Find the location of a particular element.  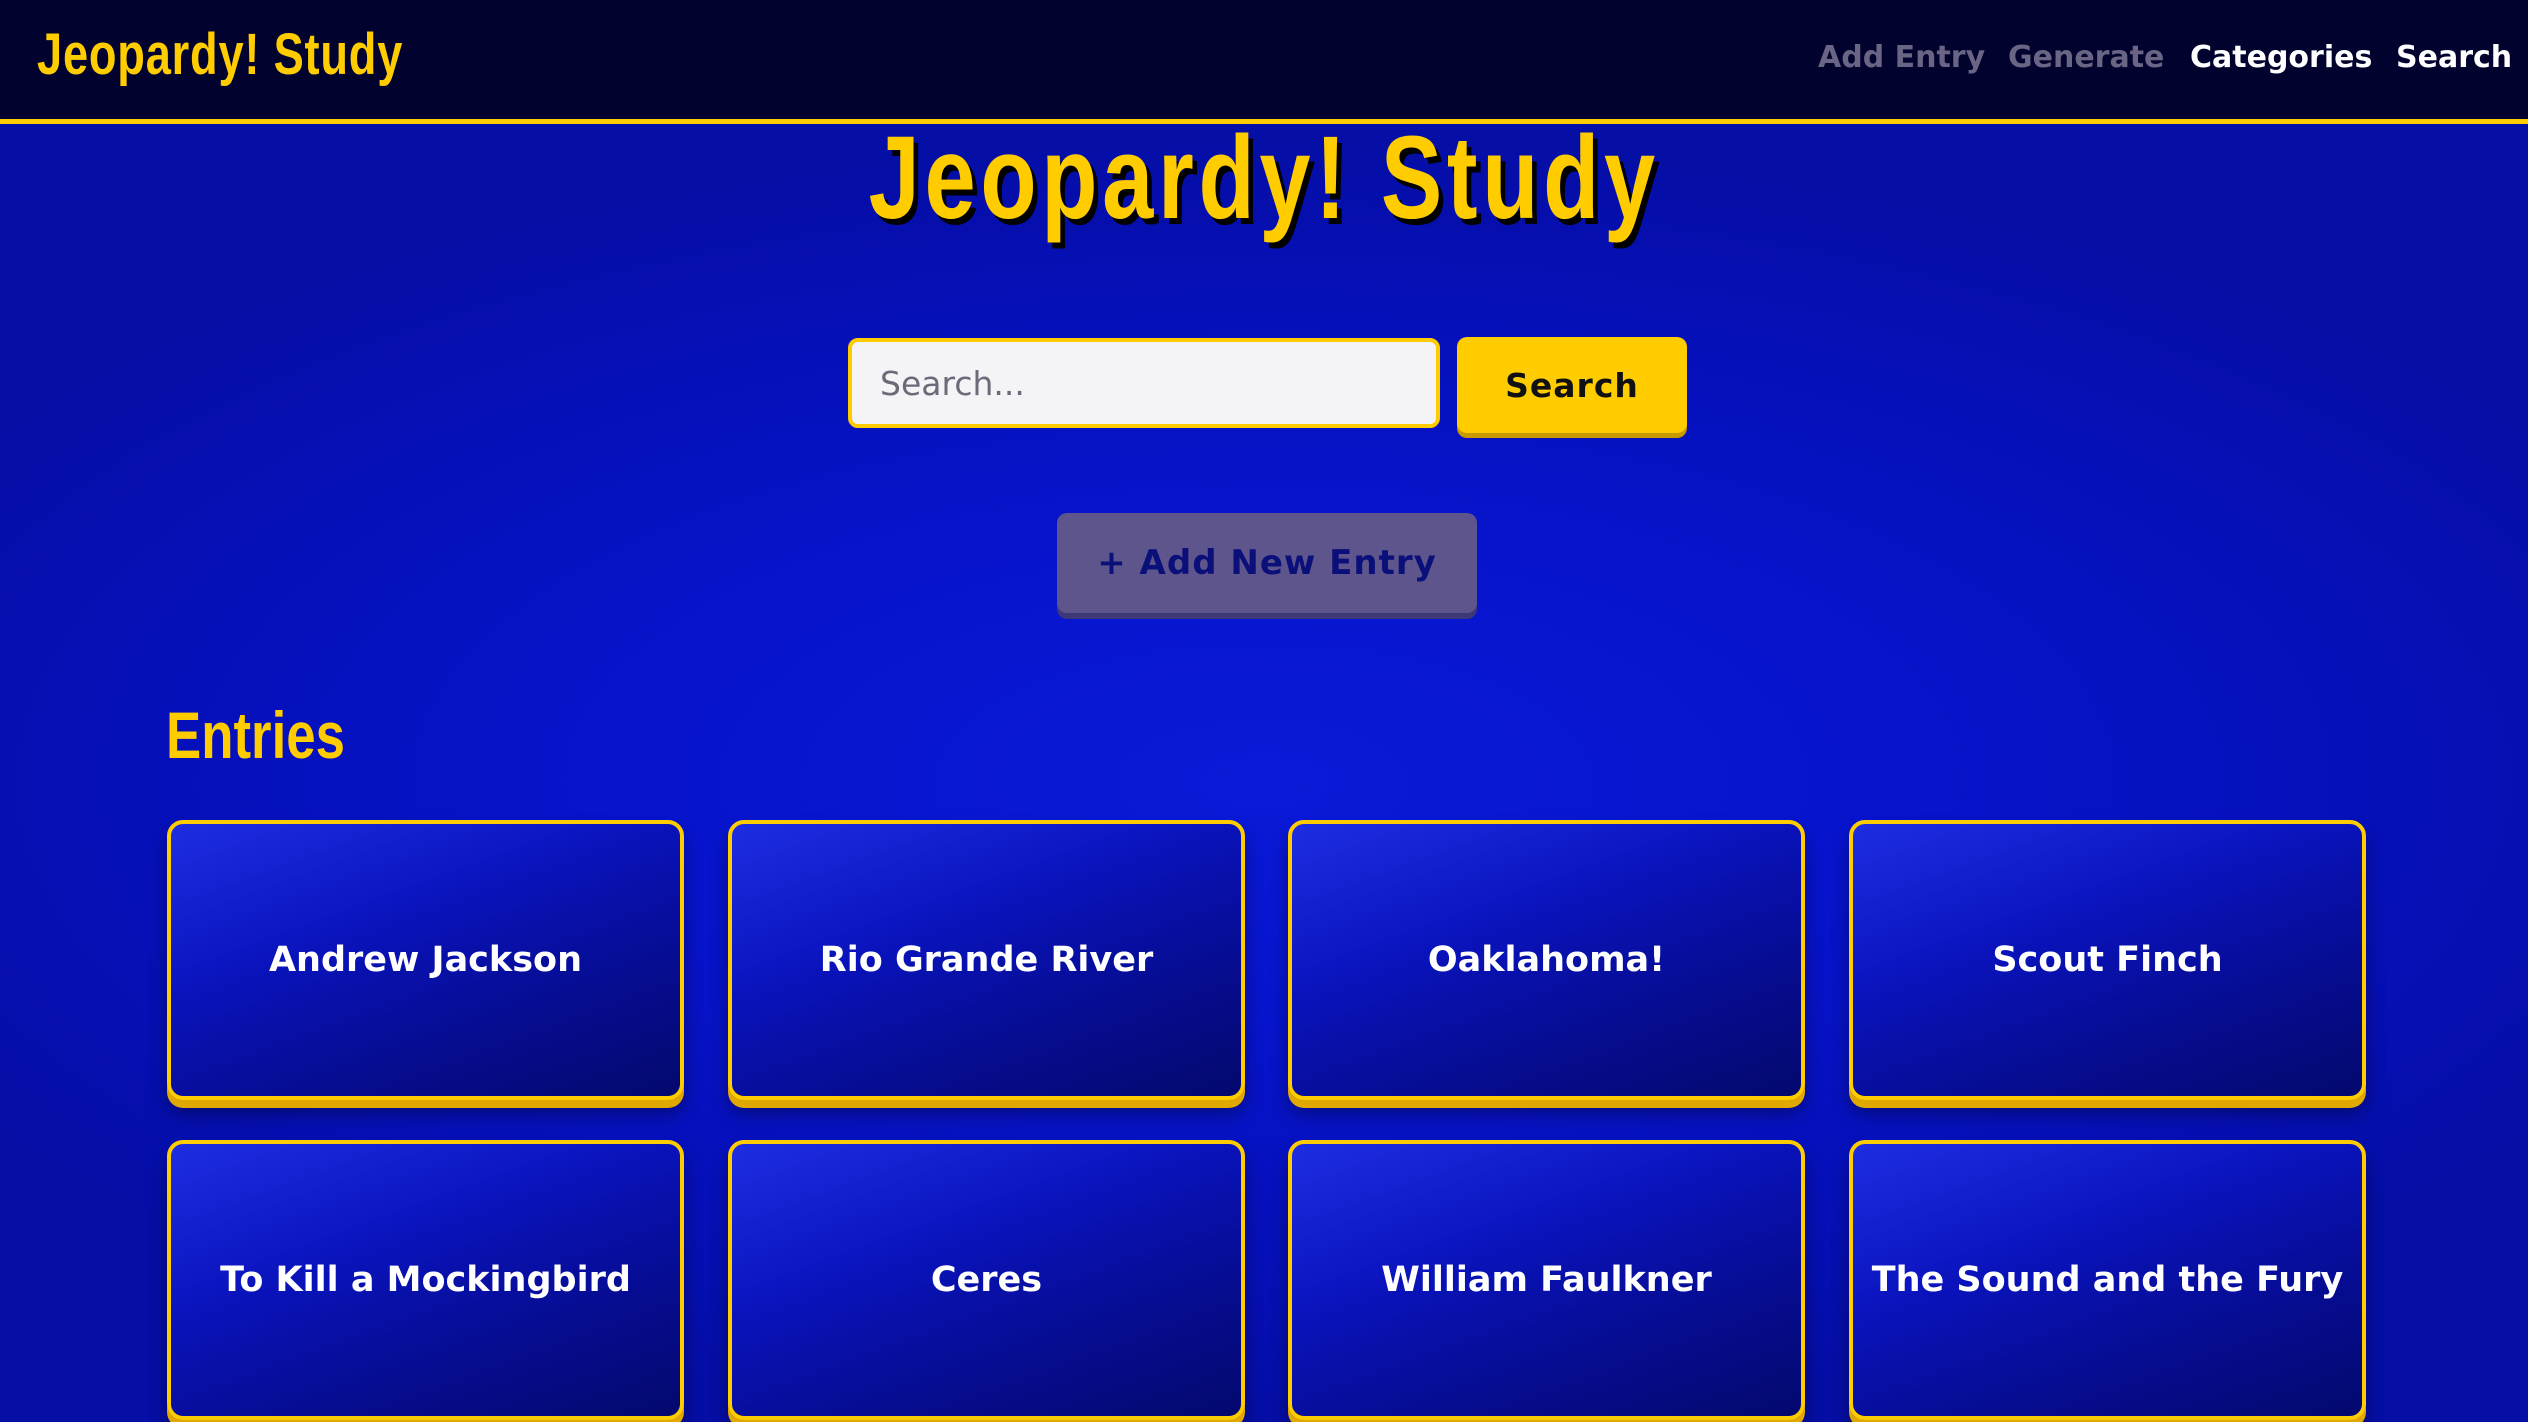

entries-heading: Entries is located at coordinates (255, 735).